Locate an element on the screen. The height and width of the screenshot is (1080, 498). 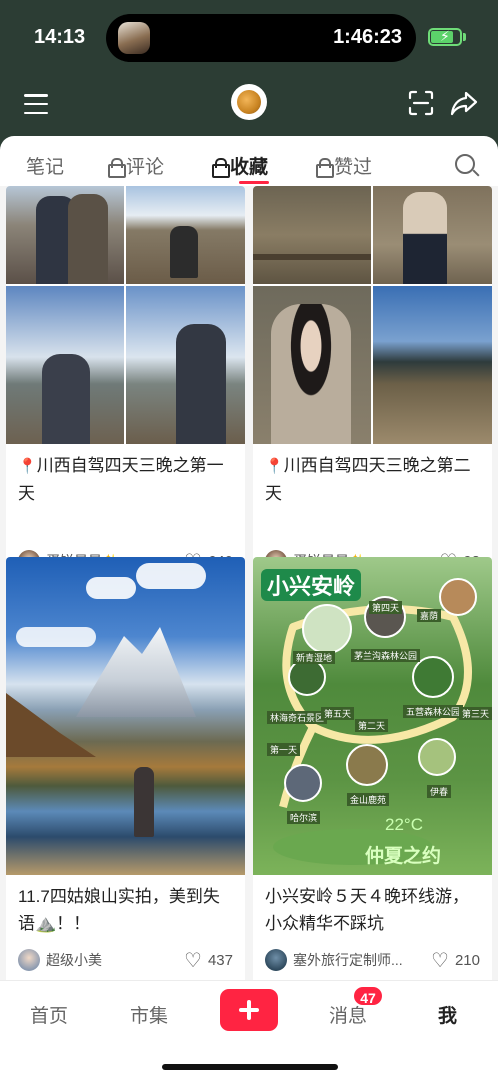
profile-avatar is located at coordinates (249, 102).